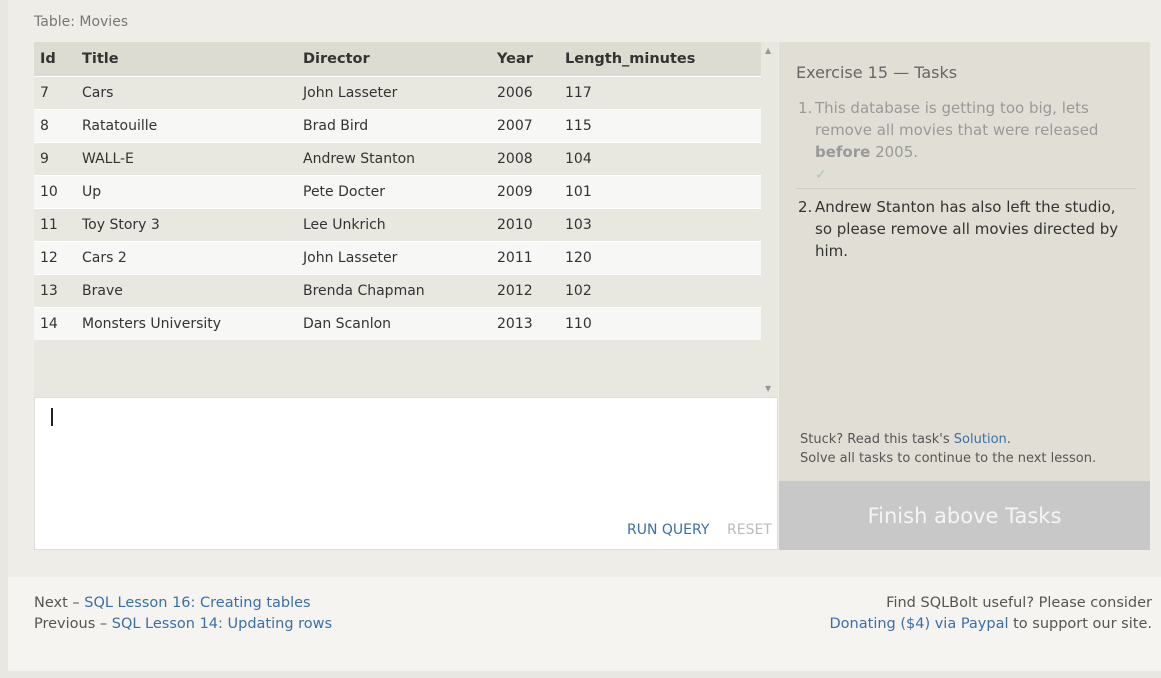 Image resolution: width=1161 pixels, height=678 pixels. I want to click on cell-title: Up, so click(186, 192).